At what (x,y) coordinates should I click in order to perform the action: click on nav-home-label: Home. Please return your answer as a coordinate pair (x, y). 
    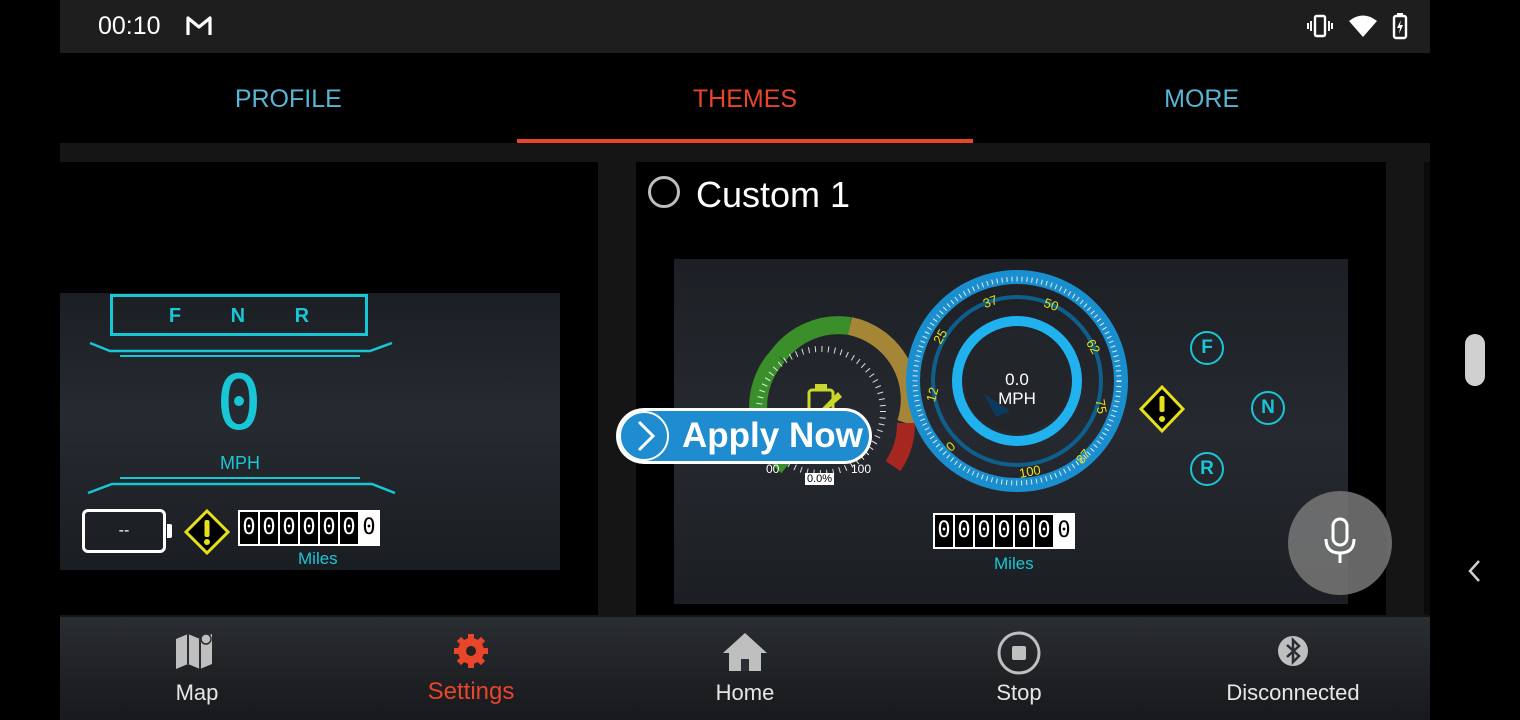
    Looking at the image, I should click on (745, 692).